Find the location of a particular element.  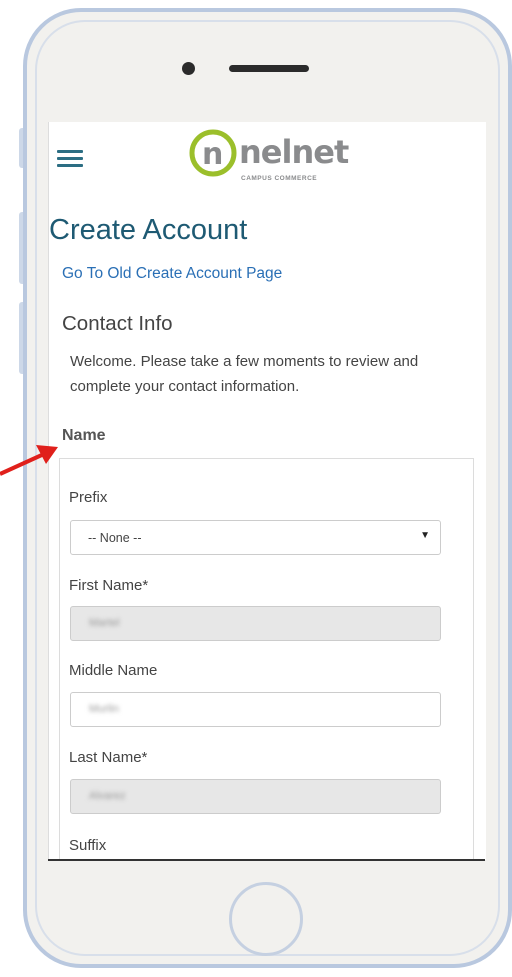

last-name-value: Alvarez is located at coordinates (107, 796).